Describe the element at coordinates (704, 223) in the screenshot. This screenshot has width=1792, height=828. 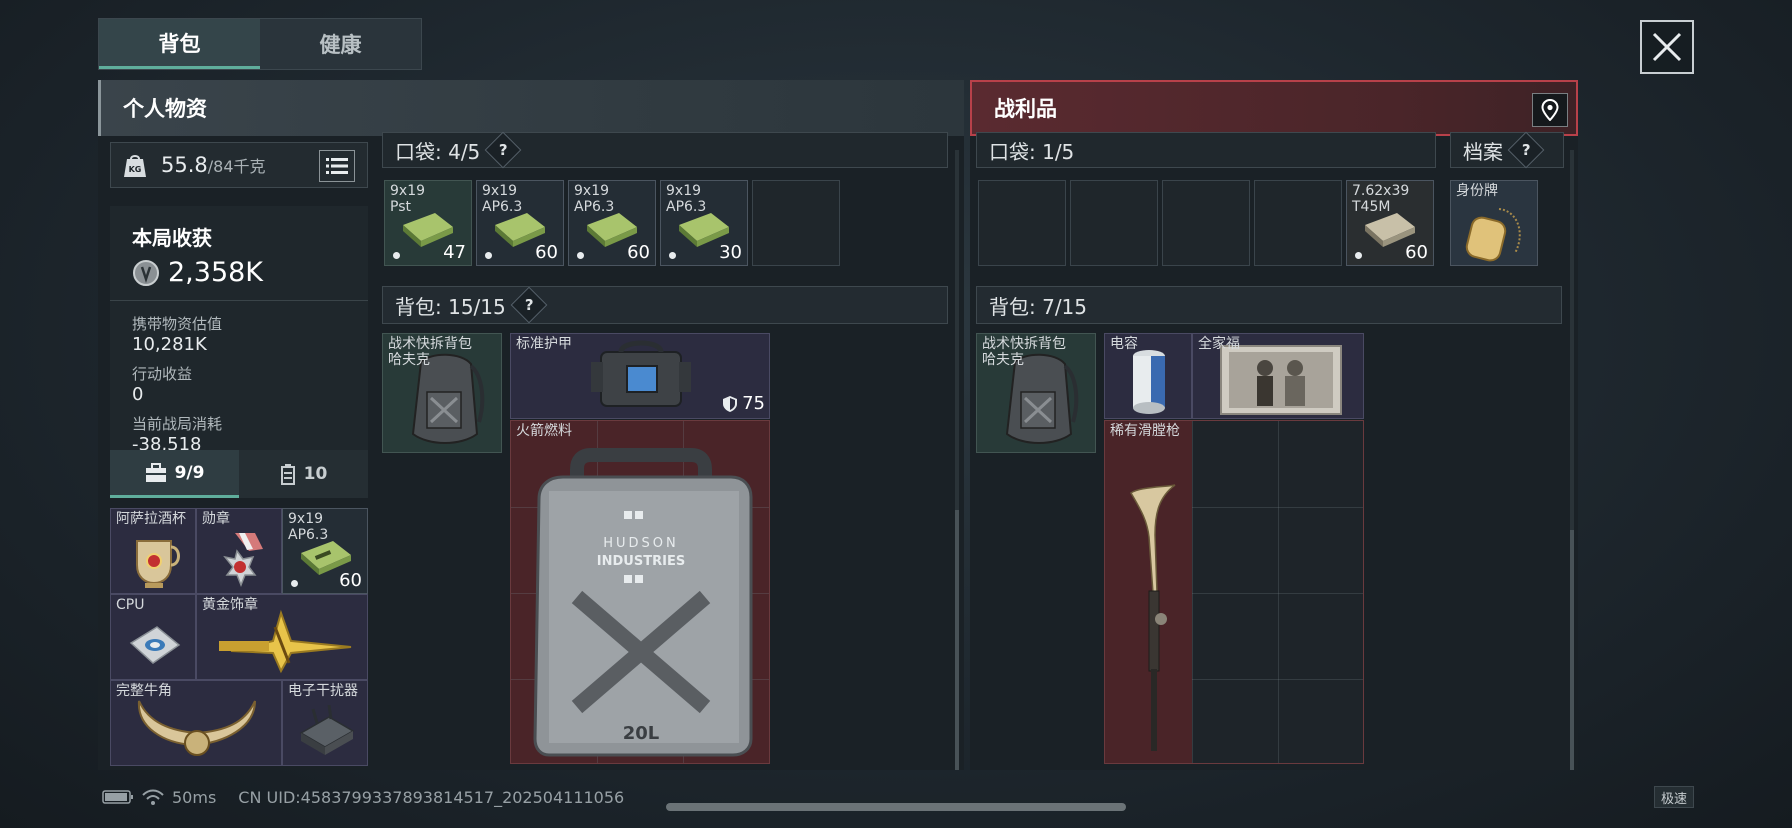
I see `pocket-item-ap63-3: 9x19 AP6.3 30` at that location.